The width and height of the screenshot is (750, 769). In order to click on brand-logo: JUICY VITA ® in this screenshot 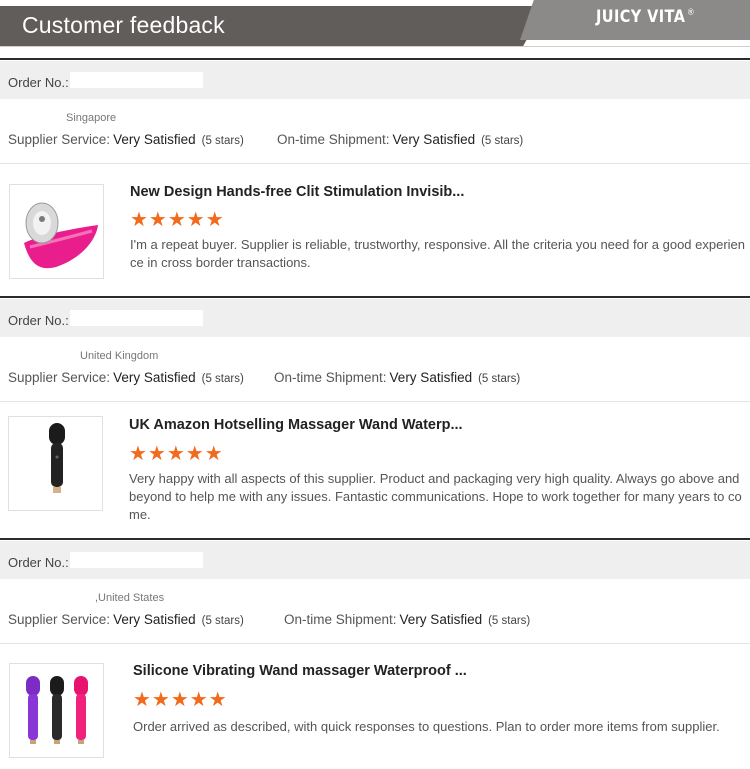, I will do `click(646, 17)`.